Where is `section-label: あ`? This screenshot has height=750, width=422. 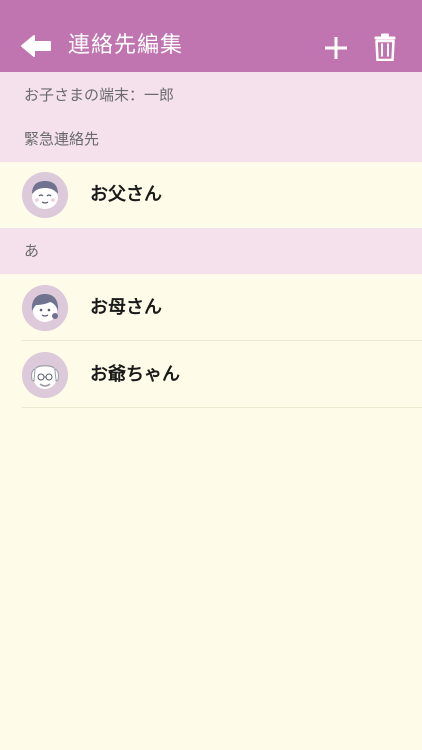
section-label: あ is located at coordinates (32, 251).